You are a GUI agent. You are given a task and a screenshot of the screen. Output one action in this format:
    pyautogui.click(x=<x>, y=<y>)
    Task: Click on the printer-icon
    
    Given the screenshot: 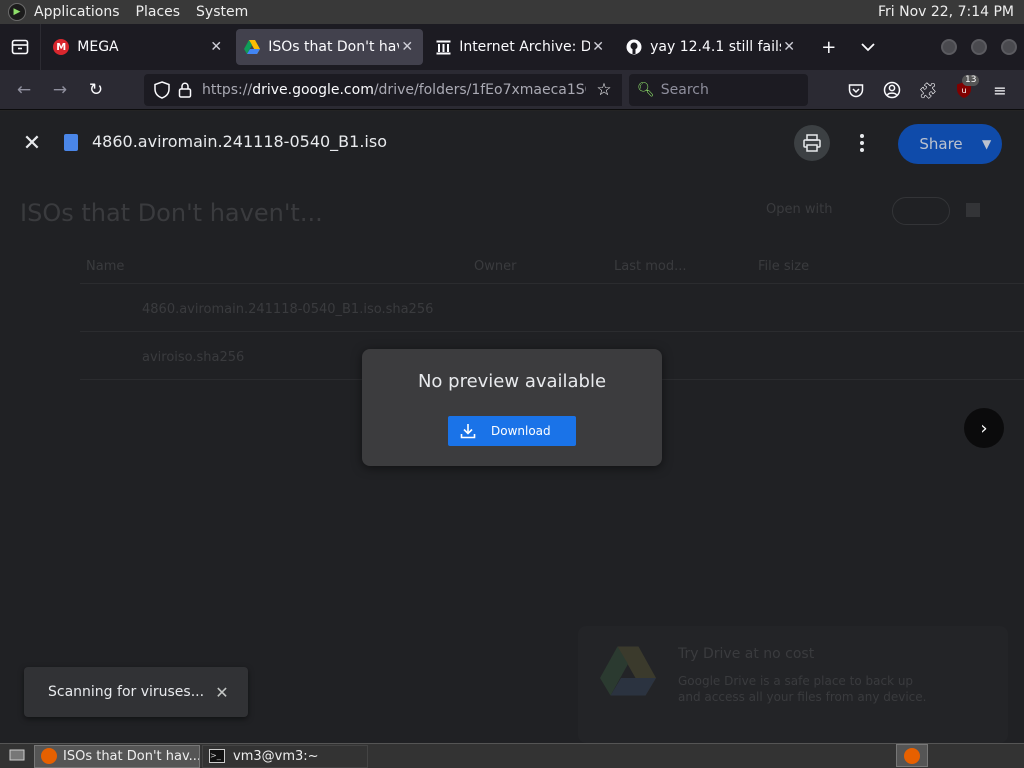 What is the action you would take?
    pyautogui.click(x=812, y=143)
    